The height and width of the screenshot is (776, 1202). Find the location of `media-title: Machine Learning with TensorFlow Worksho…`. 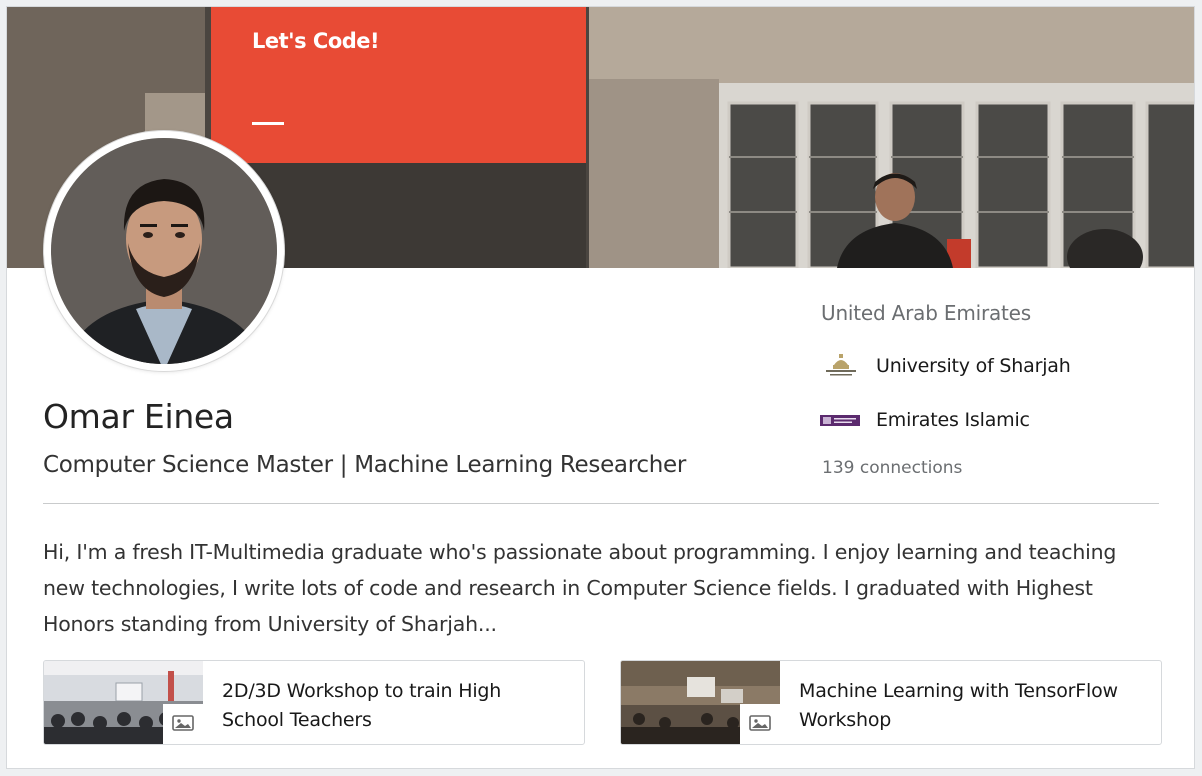

media-title: Machine Learning with TensorFlow Worksho… is located at coordinates (958, 705).